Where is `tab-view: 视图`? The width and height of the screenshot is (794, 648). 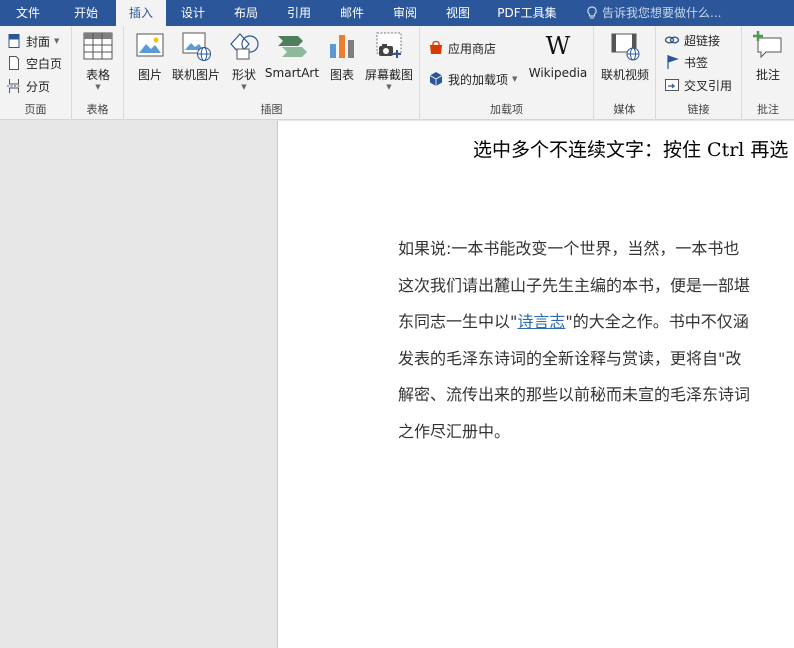
tab-view: 视图 is located at coordinates (458, 13).